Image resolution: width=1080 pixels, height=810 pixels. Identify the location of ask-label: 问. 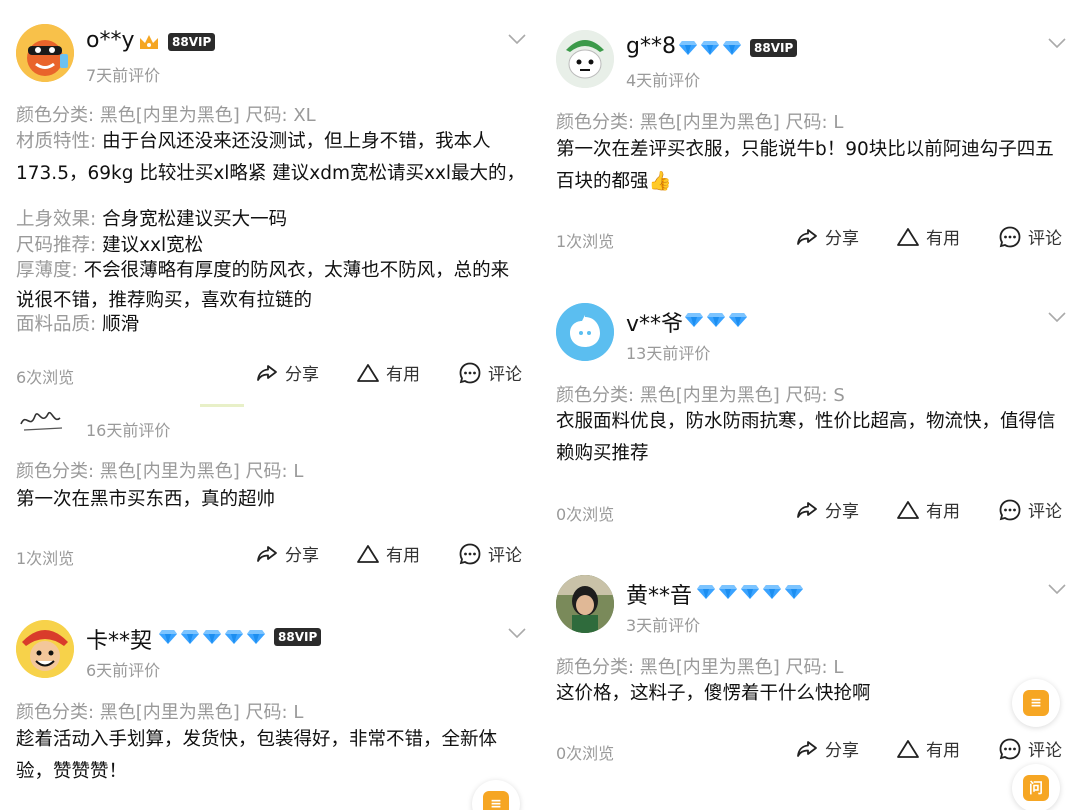
(1036, 788).